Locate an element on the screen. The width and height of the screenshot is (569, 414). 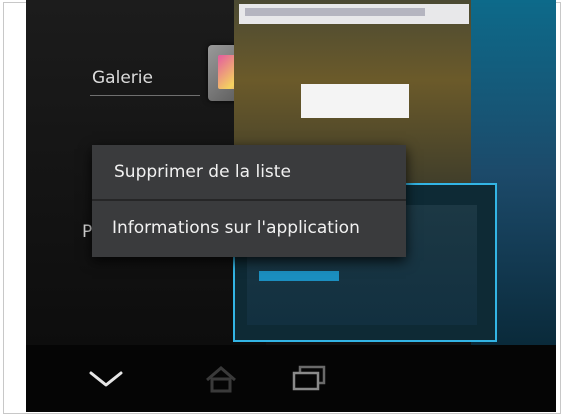
back-button is located at coordinates (106, 378).